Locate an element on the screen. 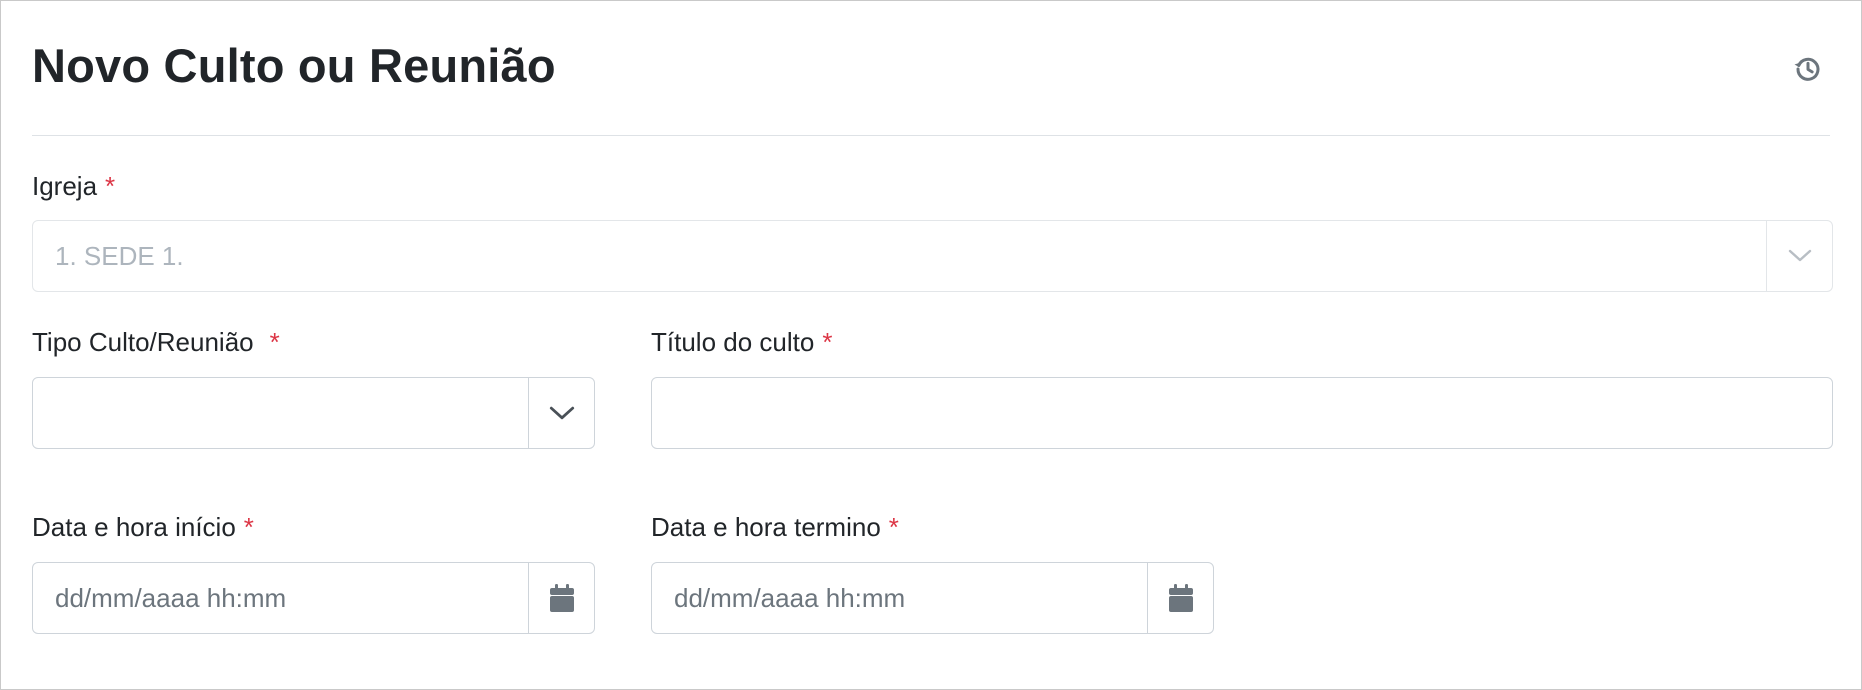  termino-input-field: dd/mm/aaaa hh:mm is located at coordinates (899, 598).